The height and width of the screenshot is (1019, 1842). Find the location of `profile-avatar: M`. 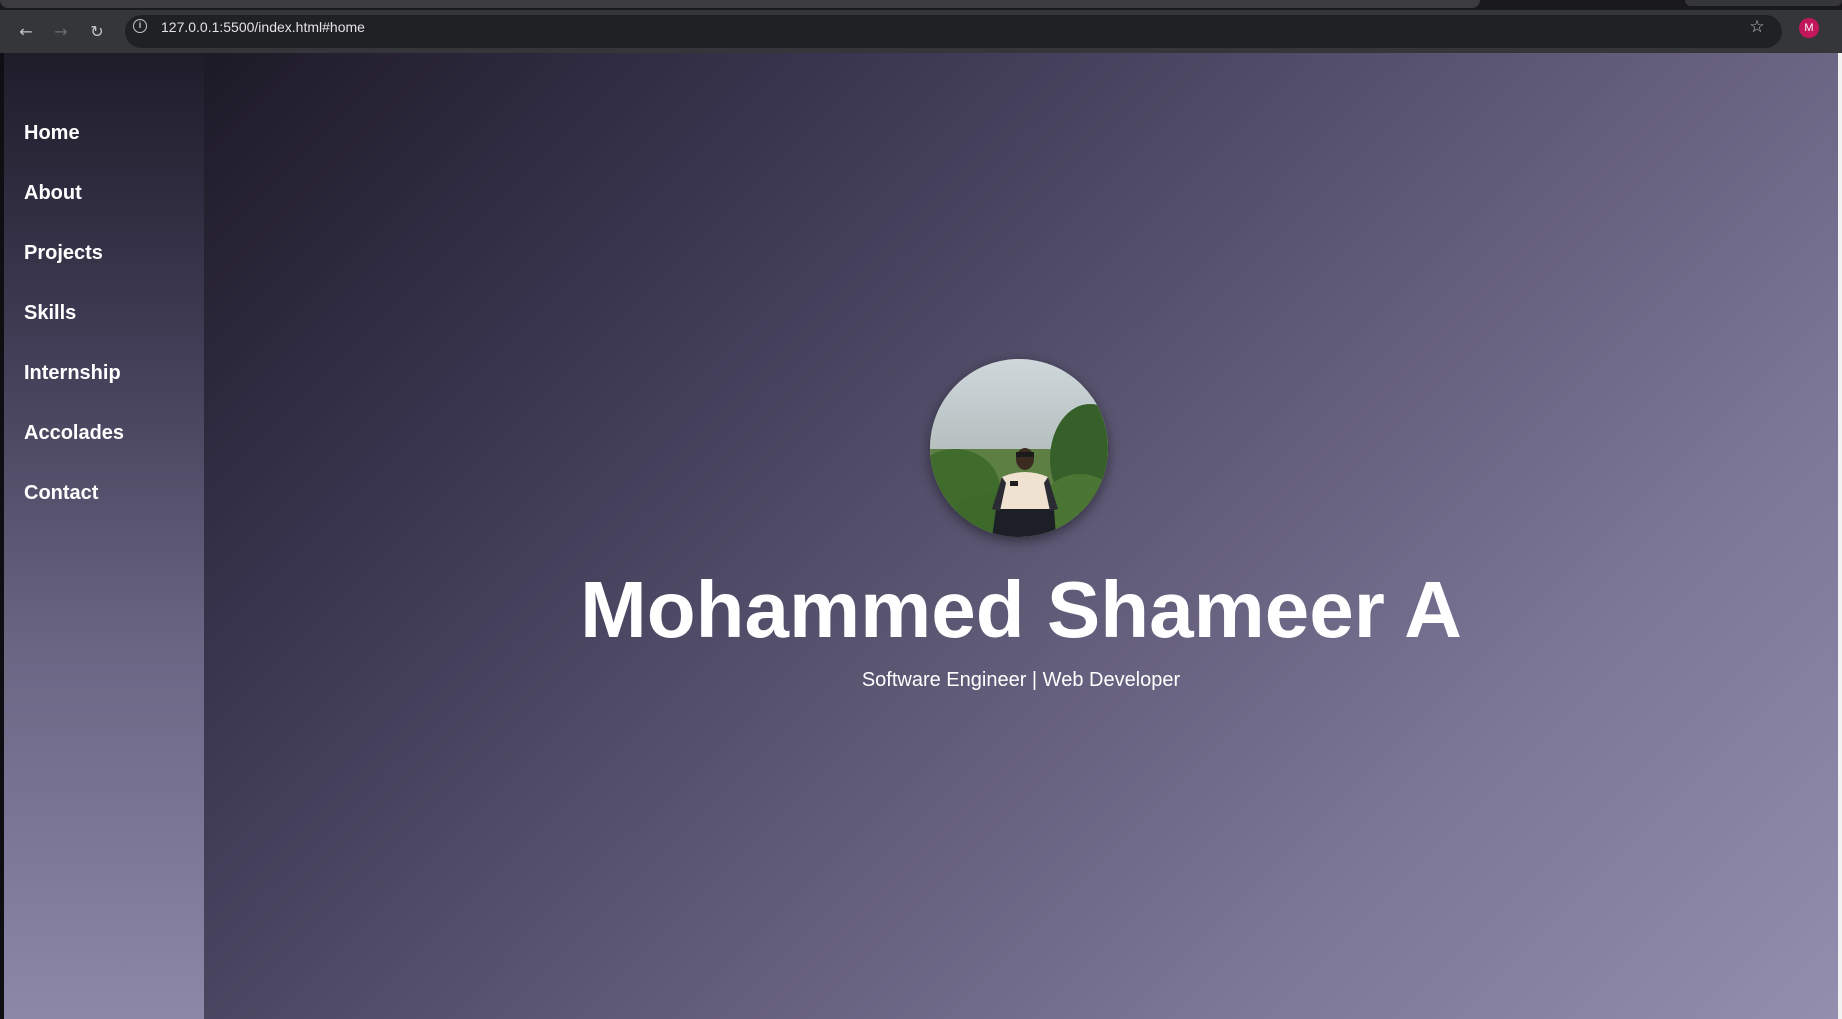

profile-avatar: M is located at coordinates (1809, 28).